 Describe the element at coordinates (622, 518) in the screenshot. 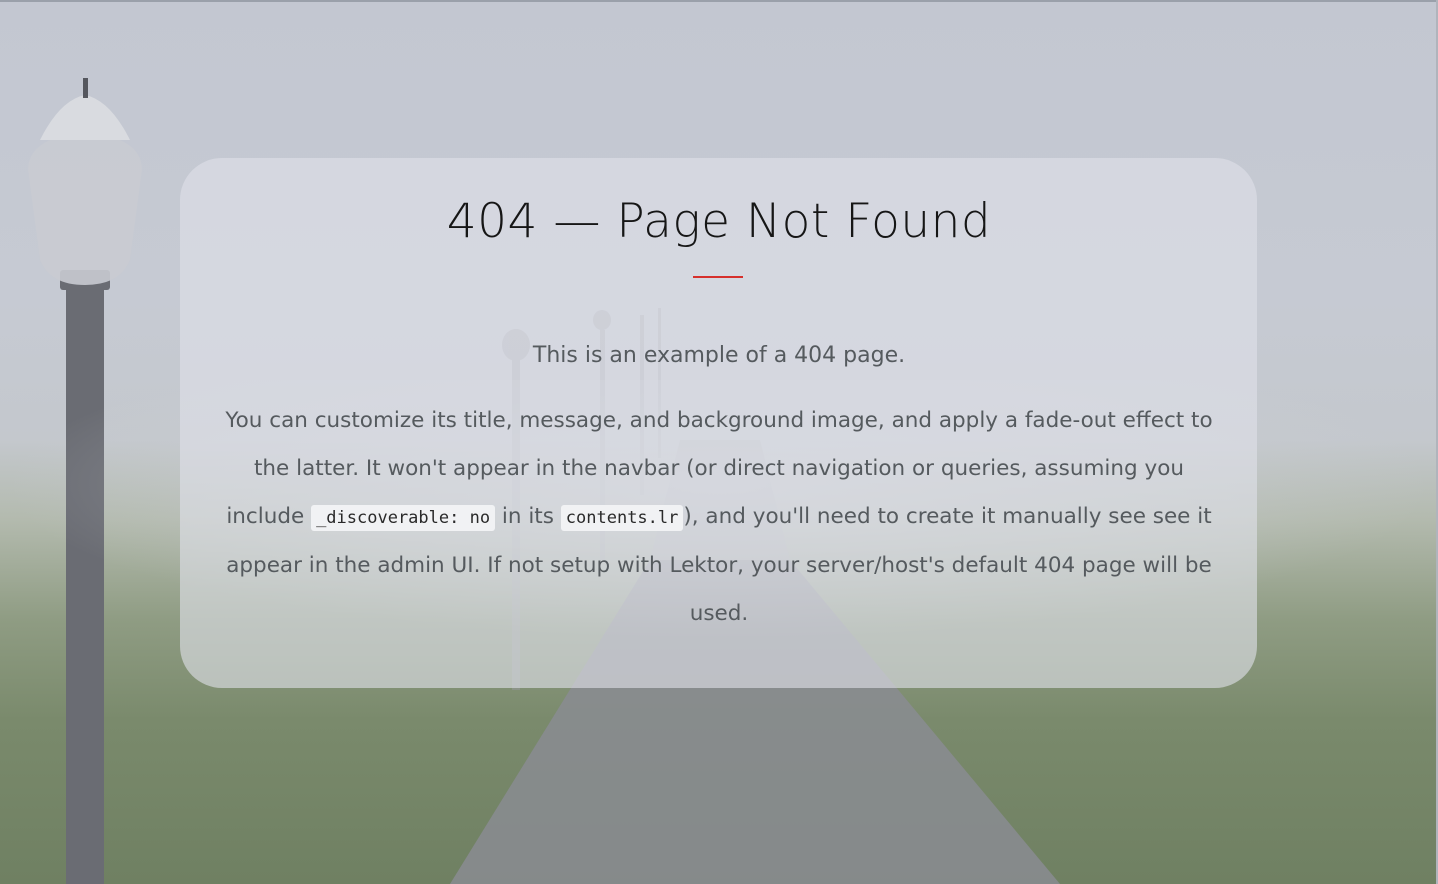

I see `code-contents-lr: contents.lr` at that location.